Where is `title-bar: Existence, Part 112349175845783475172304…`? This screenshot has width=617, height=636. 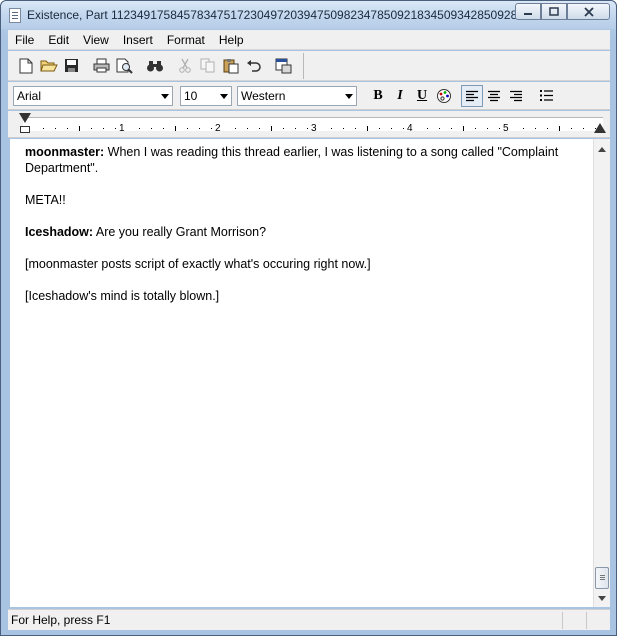 title-bar: Existence, Part 112349175845783475172304… is located at coordinates (308, 15).